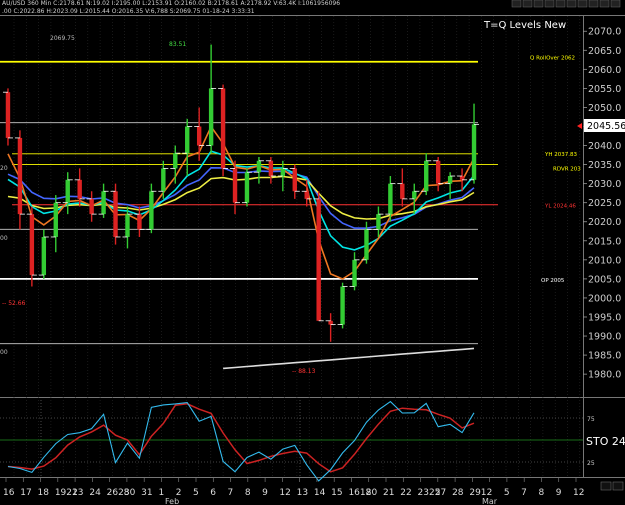 The width and height of the screenshot is (625, 505). I want to click on annotation-high-2069: 2069.75, so click(62, 38).